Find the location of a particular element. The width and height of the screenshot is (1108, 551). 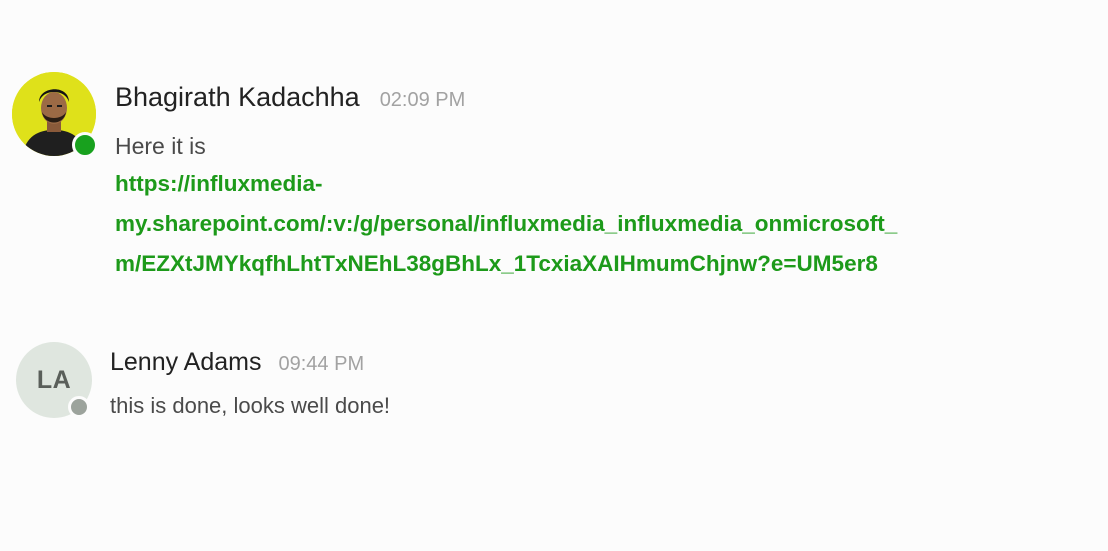

message-header: Lenny Adams 09:44 PM is located at coordinates (250, 362).